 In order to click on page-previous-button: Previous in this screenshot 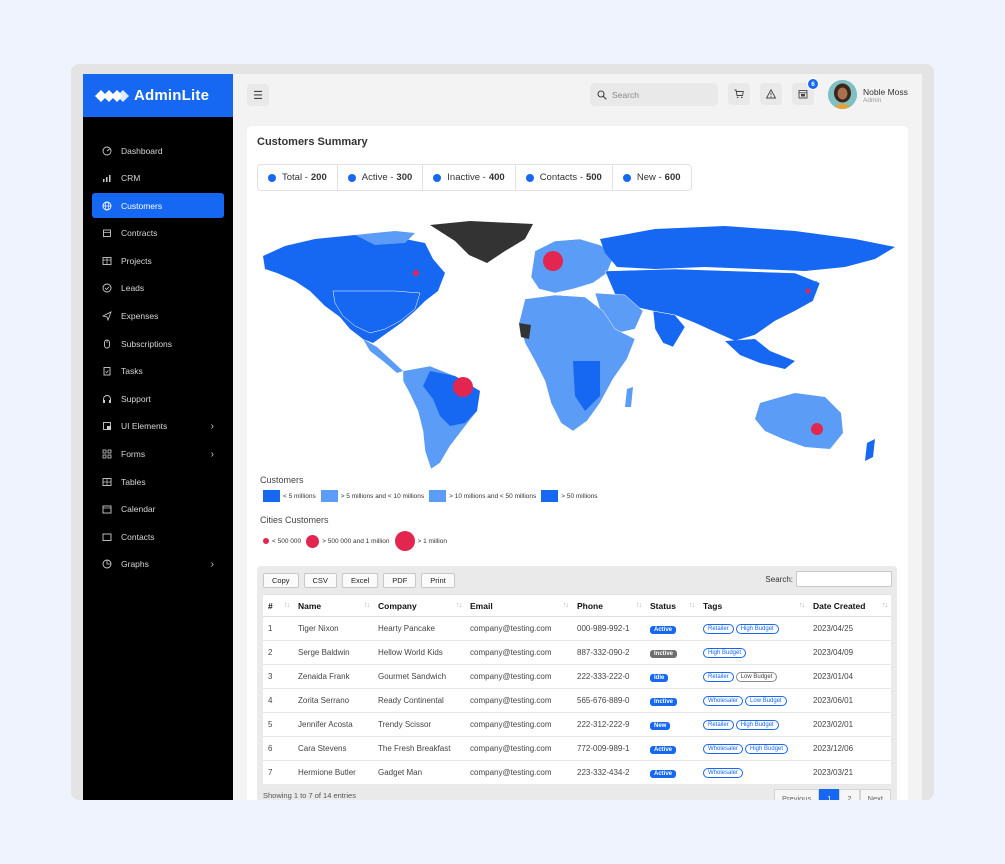, I will do `click(797, 794)`.